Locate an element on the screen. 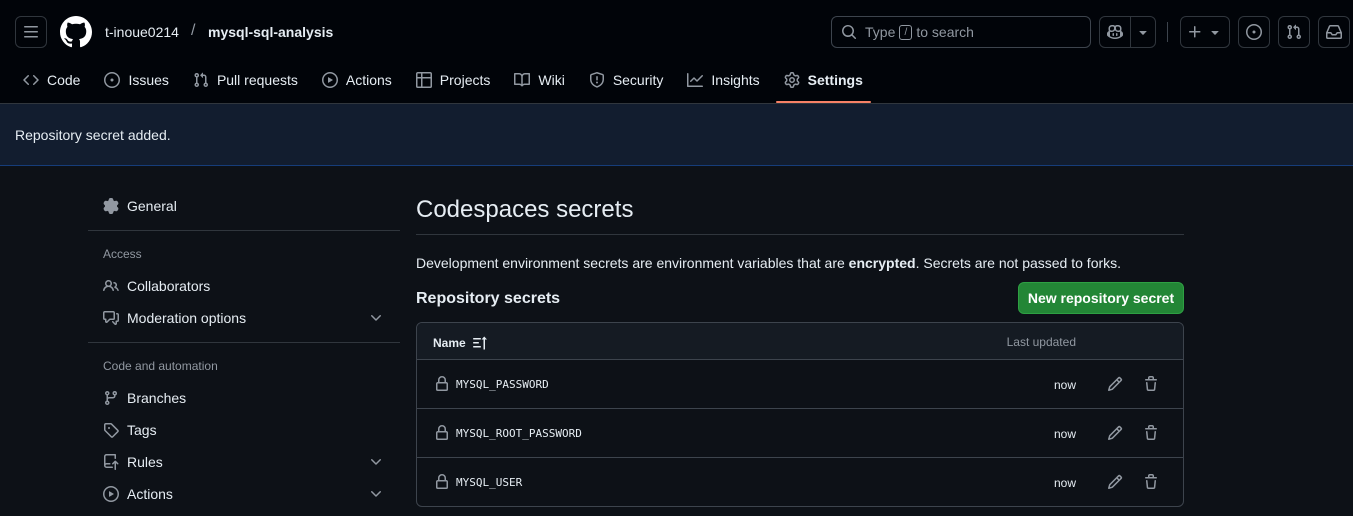 The height and width of the screenshot is (516, 1353). tab-code: Code is located at coordinates (51, 80).